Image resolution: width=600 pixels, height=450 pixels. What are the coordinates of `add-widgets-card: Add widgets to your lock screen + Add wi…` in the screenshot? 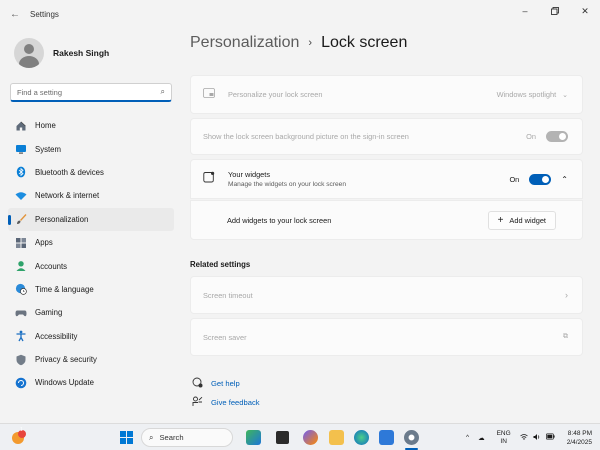 It's located at (386, 220).